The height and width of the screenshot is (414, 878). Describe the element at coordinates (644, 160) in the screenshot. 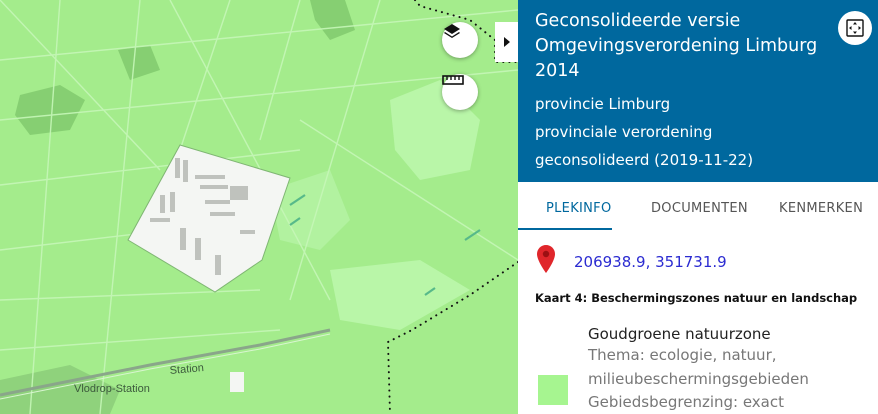

I see `meta-status: geconsolideerd (2019-11-22)` at that location.